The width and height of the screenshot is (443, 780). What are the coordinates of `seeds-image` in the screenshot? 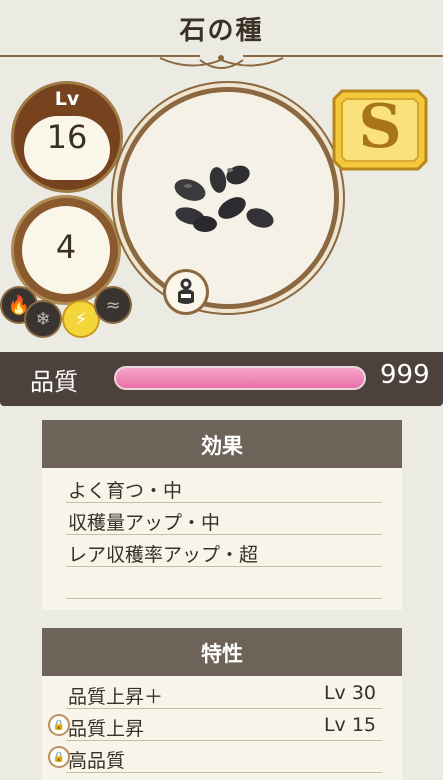 It's located at (224, 198).